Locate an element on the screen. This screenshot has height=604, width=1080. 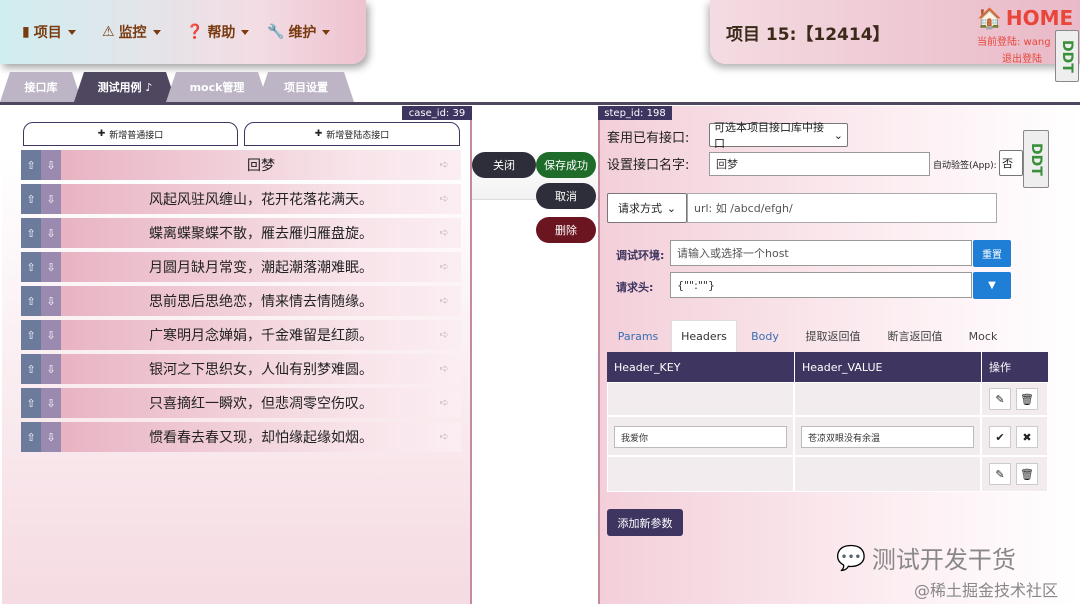
tab-project-settings: 项目设置 is located at coordinates (306, 87).